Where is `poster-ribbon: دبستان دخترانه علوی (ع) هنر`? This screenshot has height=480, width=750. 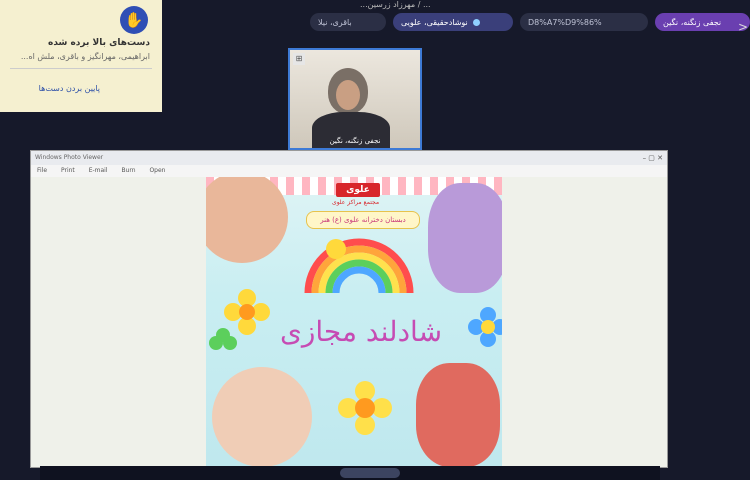
poster-ribbon: دبستان دخترانه علوی (ع) هنر is located at coordinates (363, 220).